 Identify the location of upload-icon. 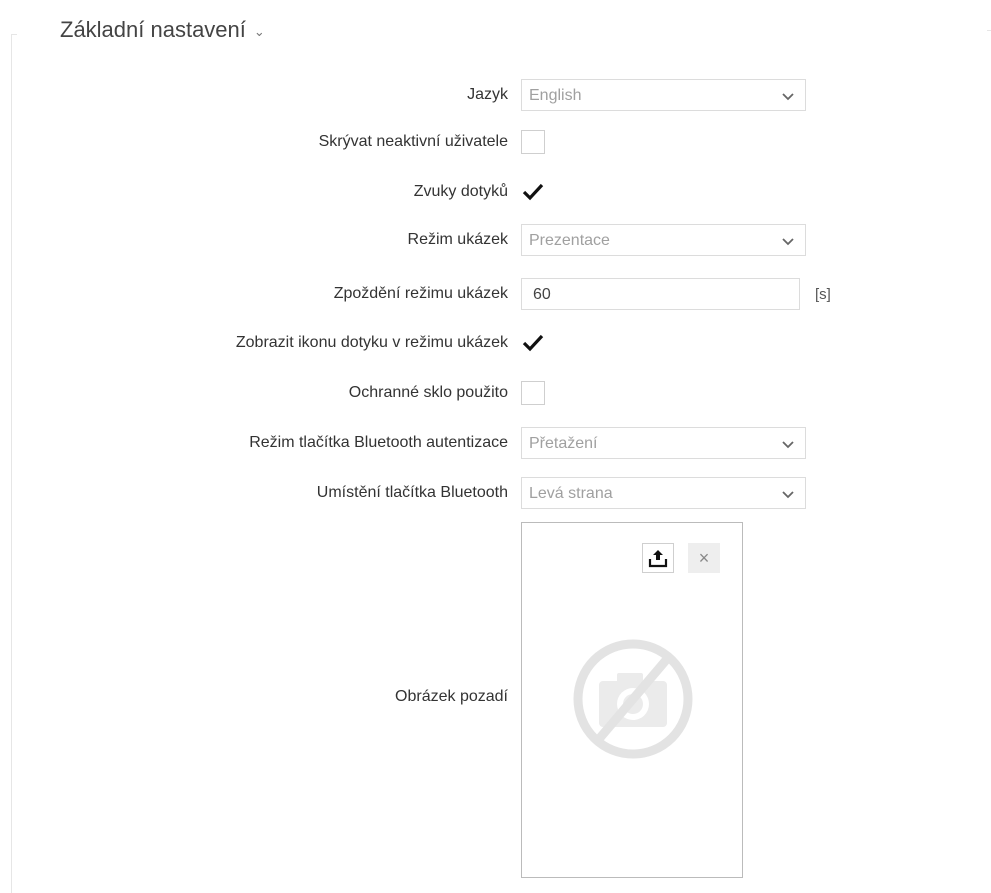
(658, 559).